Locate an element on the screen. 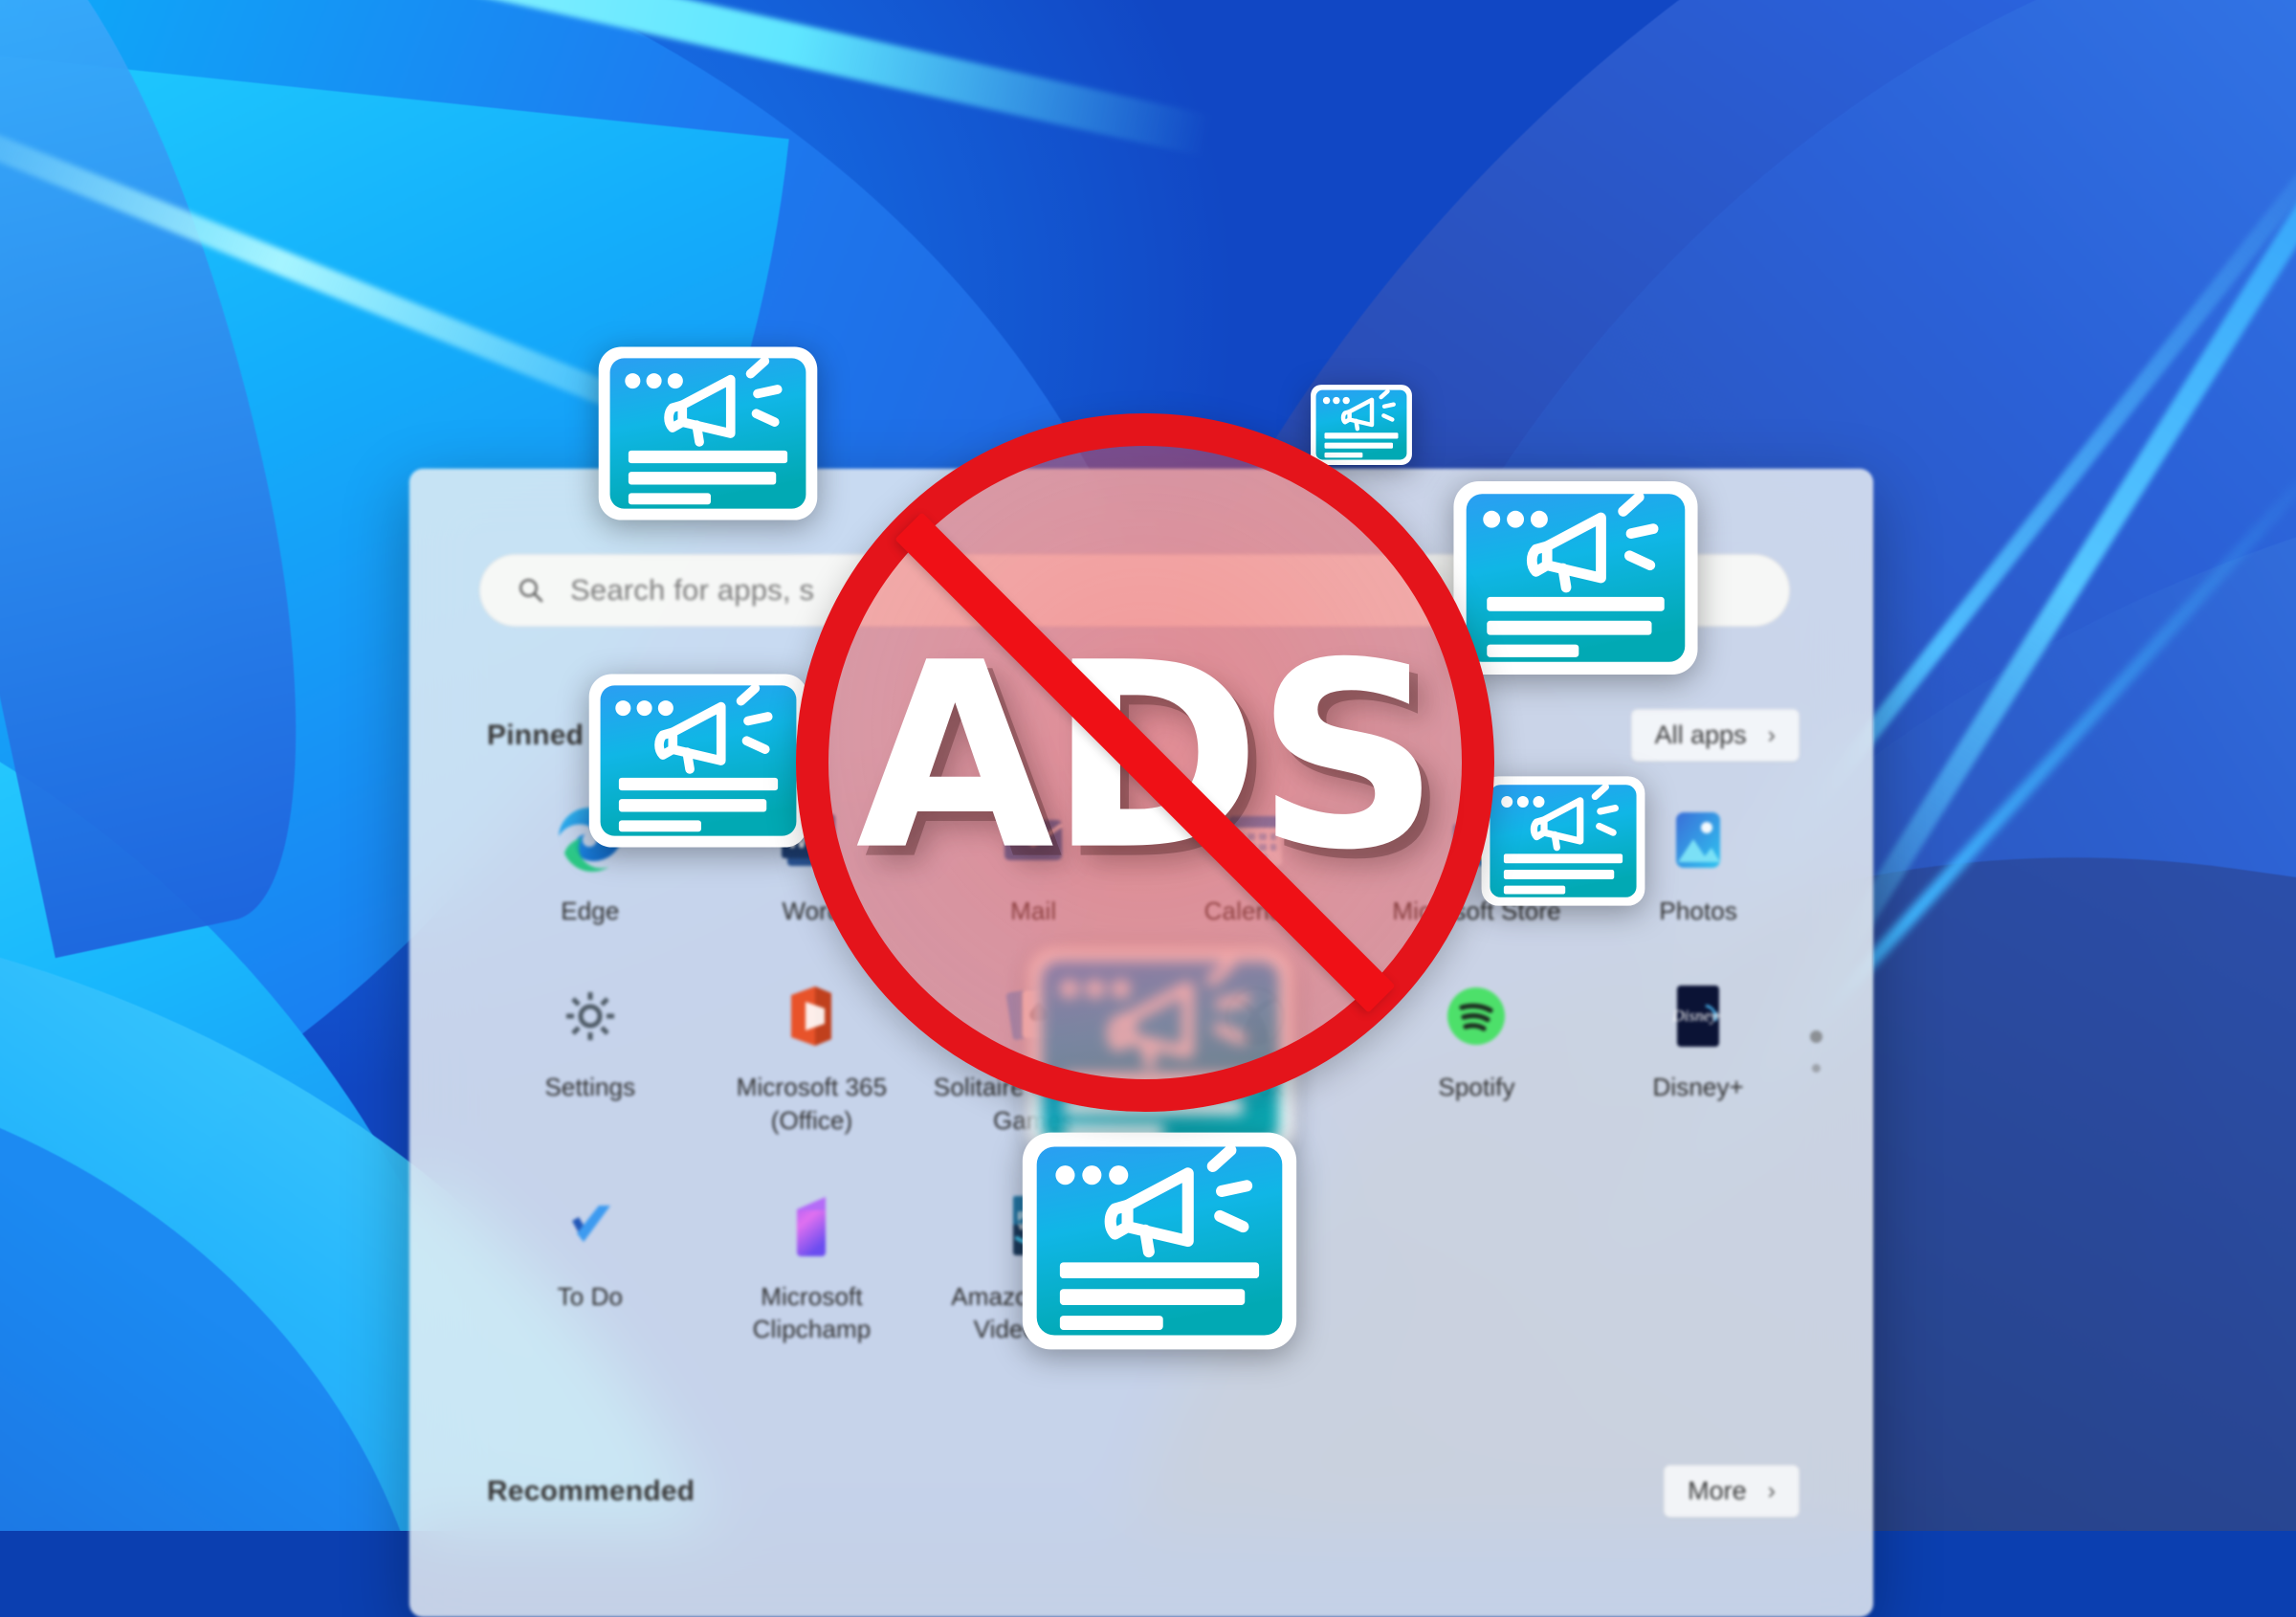  page-dot-active is located at coordinates (1816, 1036).